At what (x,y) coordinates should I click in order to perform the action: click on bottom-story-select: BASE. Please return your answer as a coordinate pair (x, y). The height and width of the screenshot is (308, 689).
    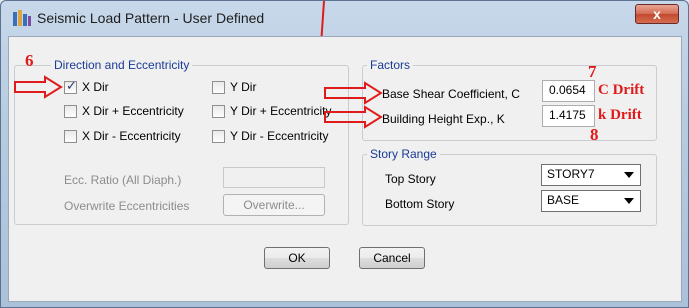
    Looking at the image, I should click on (591, 201).